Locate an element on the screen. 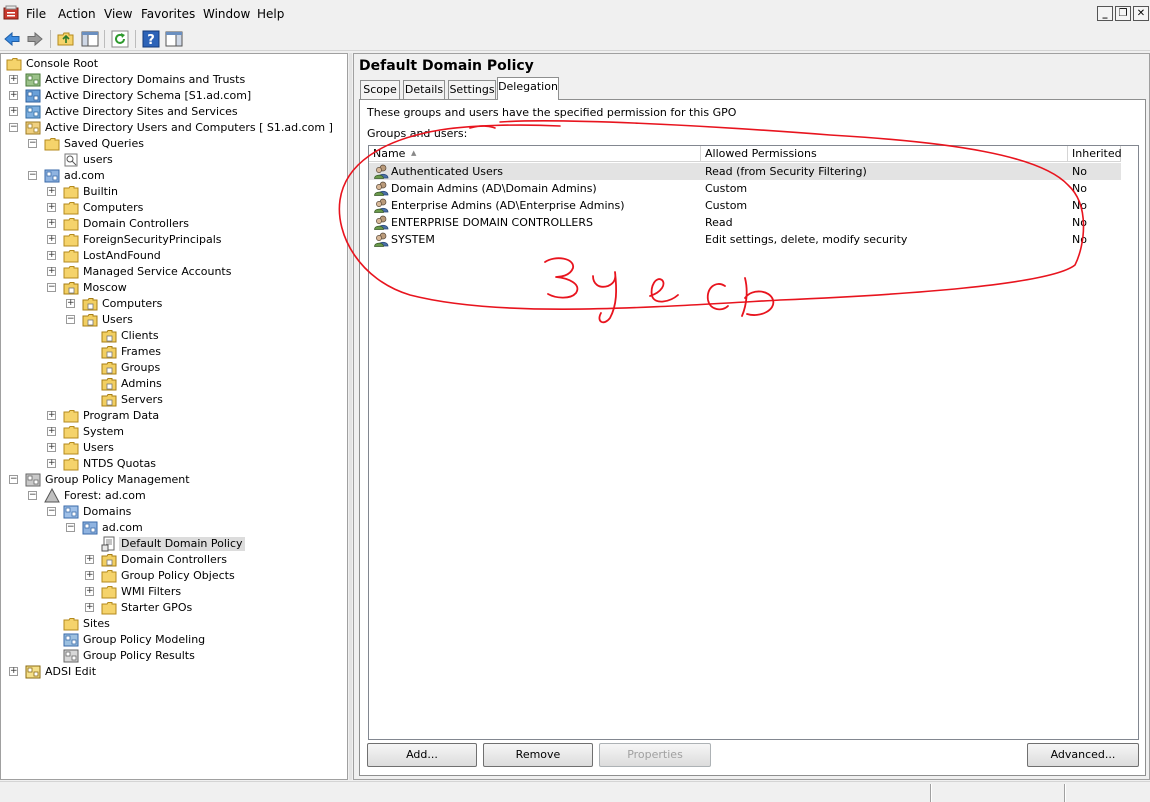 The width and height of the screenshot is (1150, 802). tree-node-servers: Servers is located at coordinates (171, 400).